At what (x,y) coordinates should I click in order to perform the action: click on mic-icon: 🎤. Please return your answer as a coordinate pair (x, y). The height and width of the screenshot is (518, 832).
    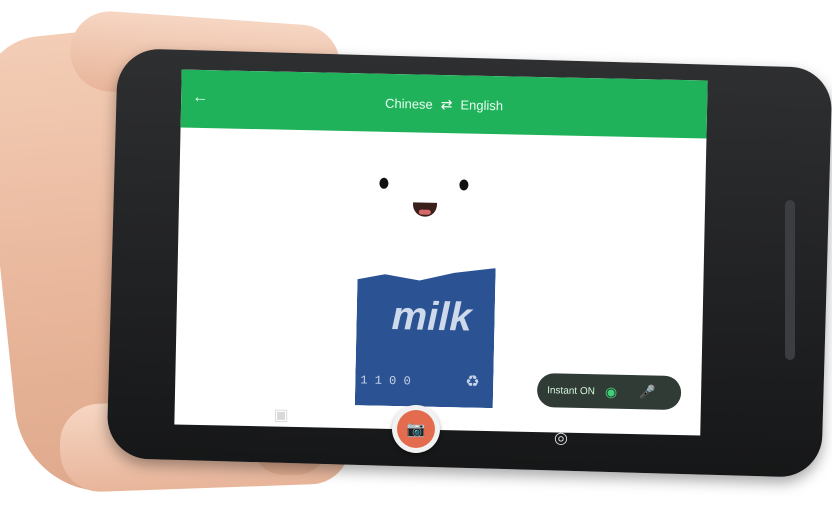
    Looking at the image, I should click on (647, 392).